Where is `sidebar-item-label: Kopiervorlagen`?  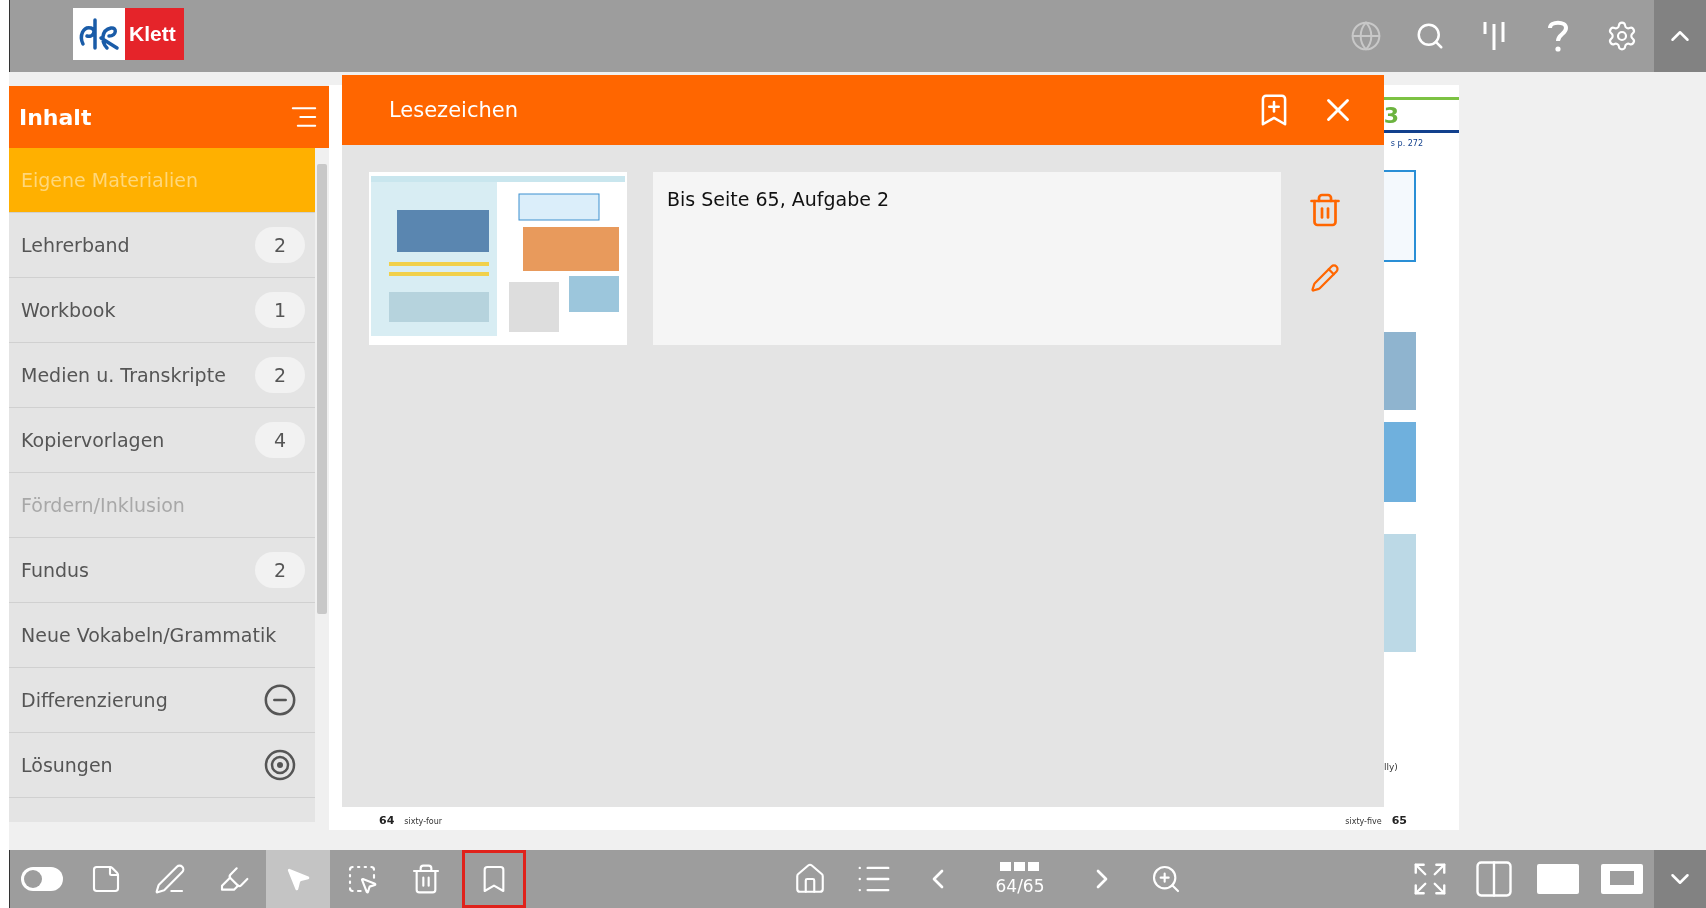
sidebar-item-label: Kopiervorlagen is located at coordinates (93, 440).